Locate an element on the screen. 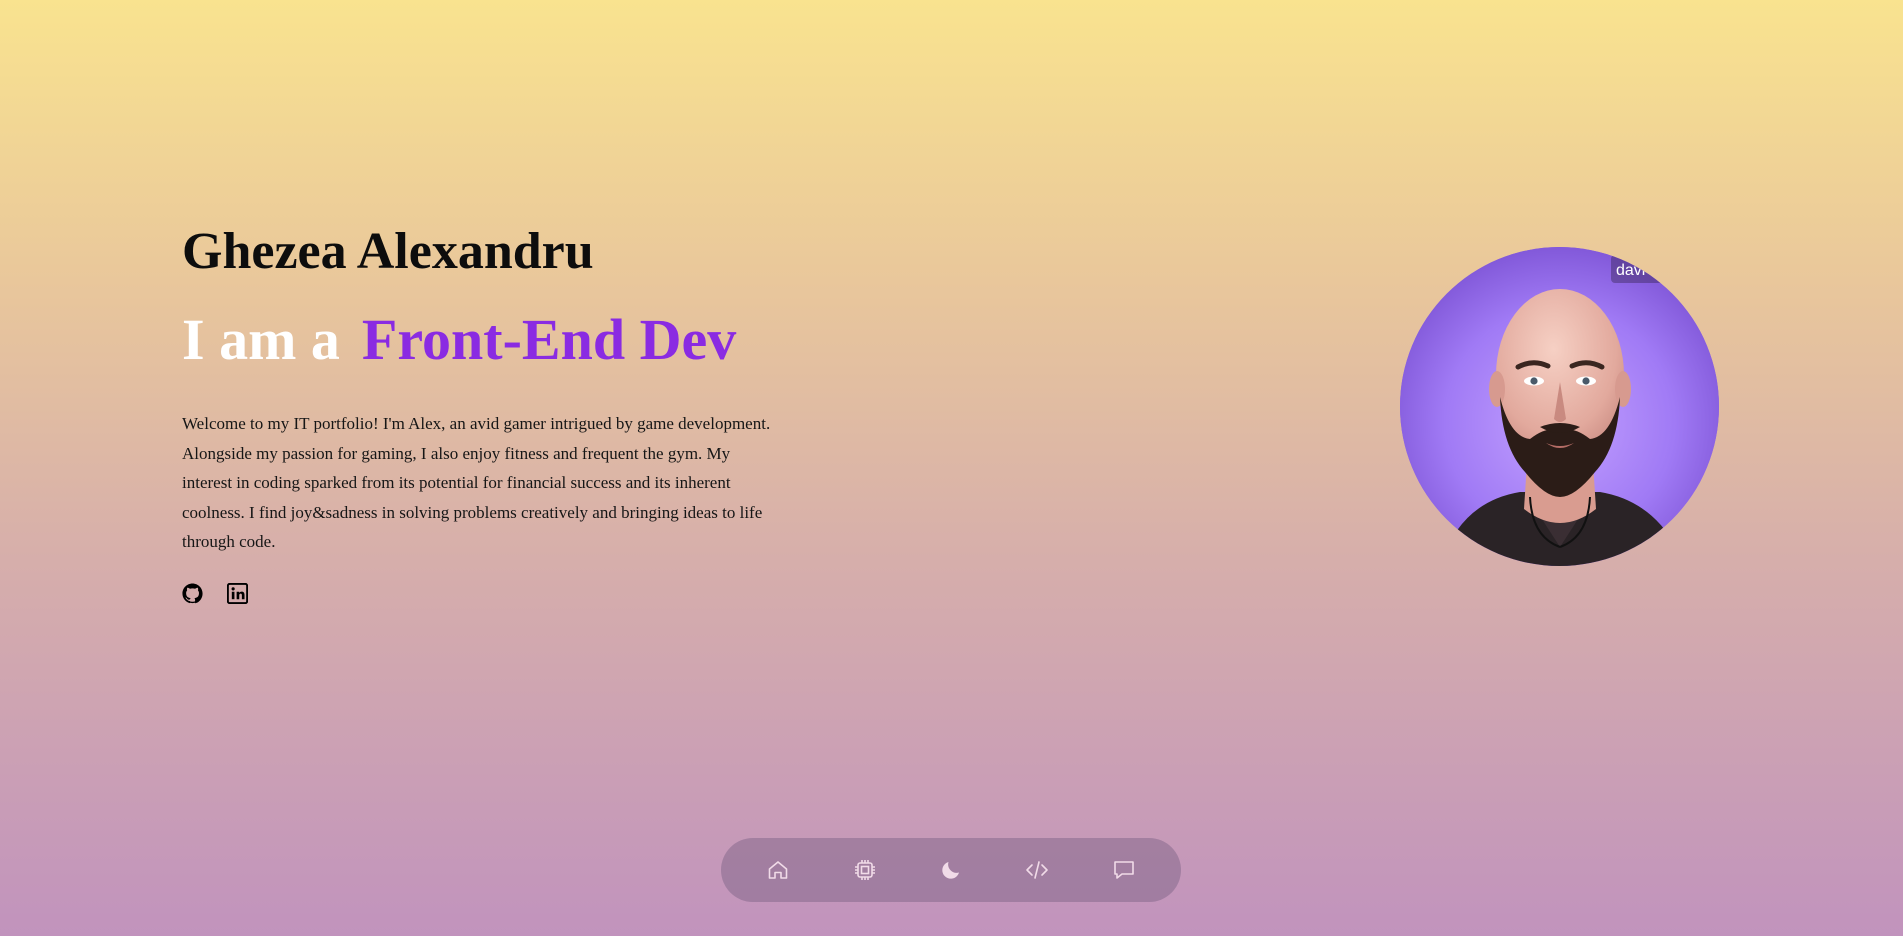 This screenshot has width=1903, height=936. dock-contact-button is located at coordinates (1124, 870).